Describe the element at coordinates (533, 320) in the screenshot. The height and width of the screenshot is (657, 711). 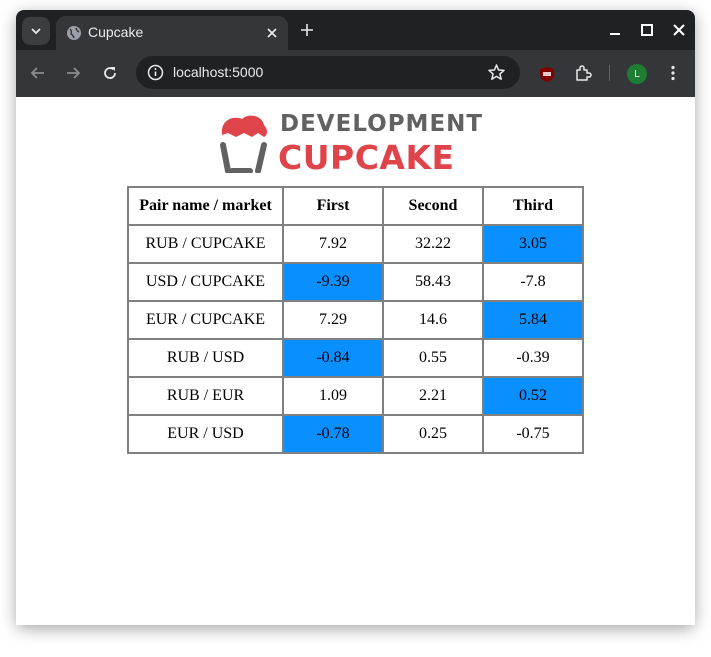
I see `value-cell: 5.84` at that location.